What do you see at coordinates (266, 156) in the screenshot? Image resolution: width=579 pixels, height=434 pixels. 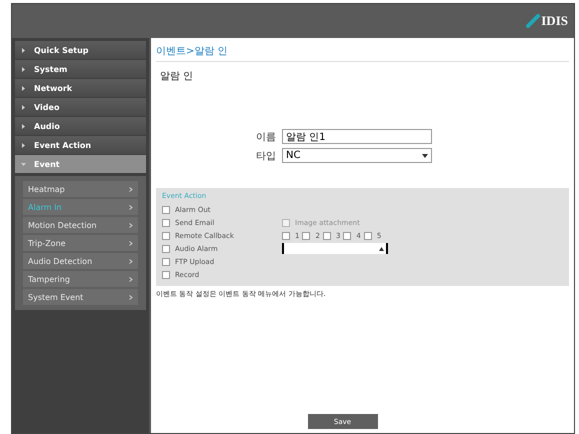 I see `field-label: 타입` at bounding box center [266, 156].